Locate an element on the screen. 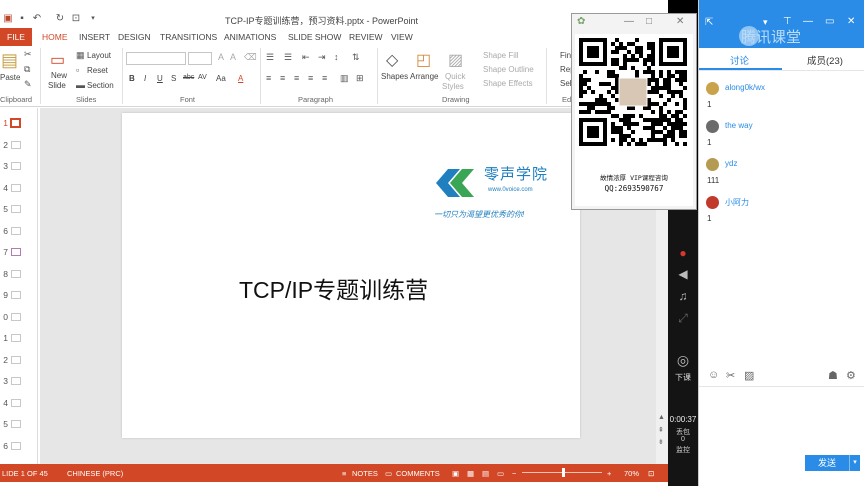  tab-members: 成员(23) is located at coordinates (825, 60).